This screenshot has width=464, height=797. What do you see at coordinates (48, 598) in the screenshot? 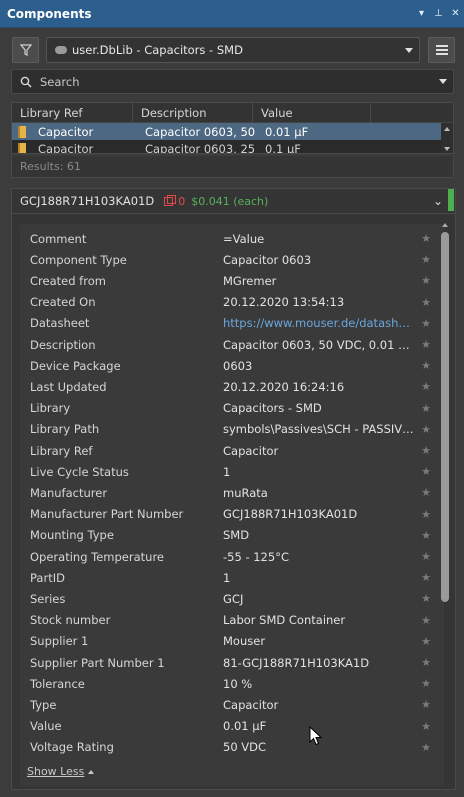
I see `property-name: Series` at bounding box center [48, 598].